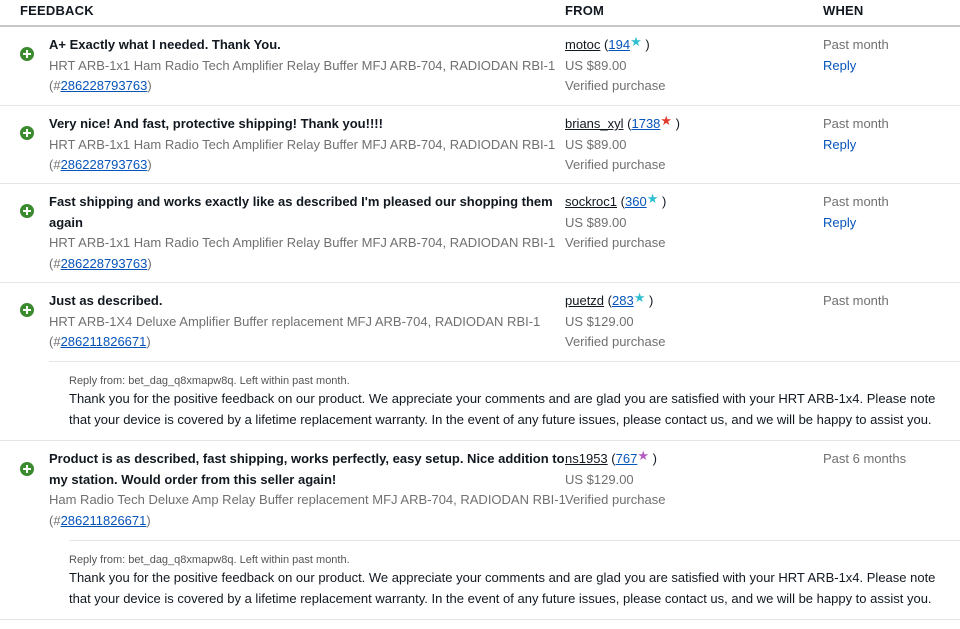  I want to click on feedback-comment-continued: again, so click(66, 222).